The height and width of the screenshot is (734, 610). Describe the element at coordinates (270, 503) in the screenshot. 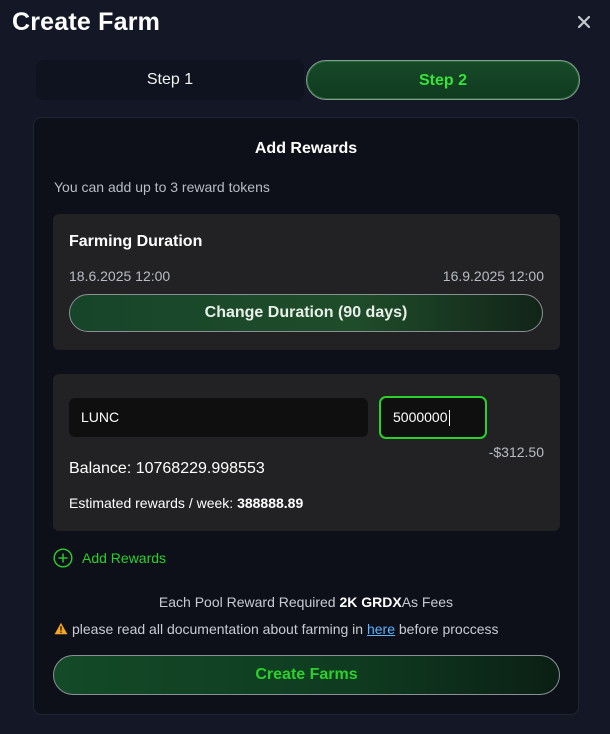

I see `estimated-rewards-value: 388888.89` at that location.